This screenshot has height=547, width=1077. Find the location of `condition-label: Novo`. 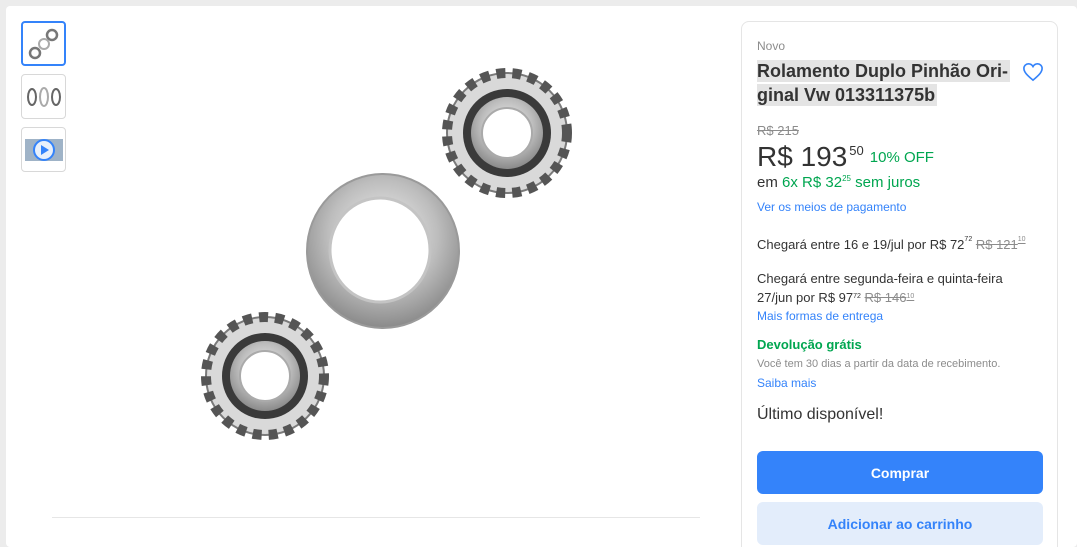

condition-label: Novo is located at coordinates (771, 46).